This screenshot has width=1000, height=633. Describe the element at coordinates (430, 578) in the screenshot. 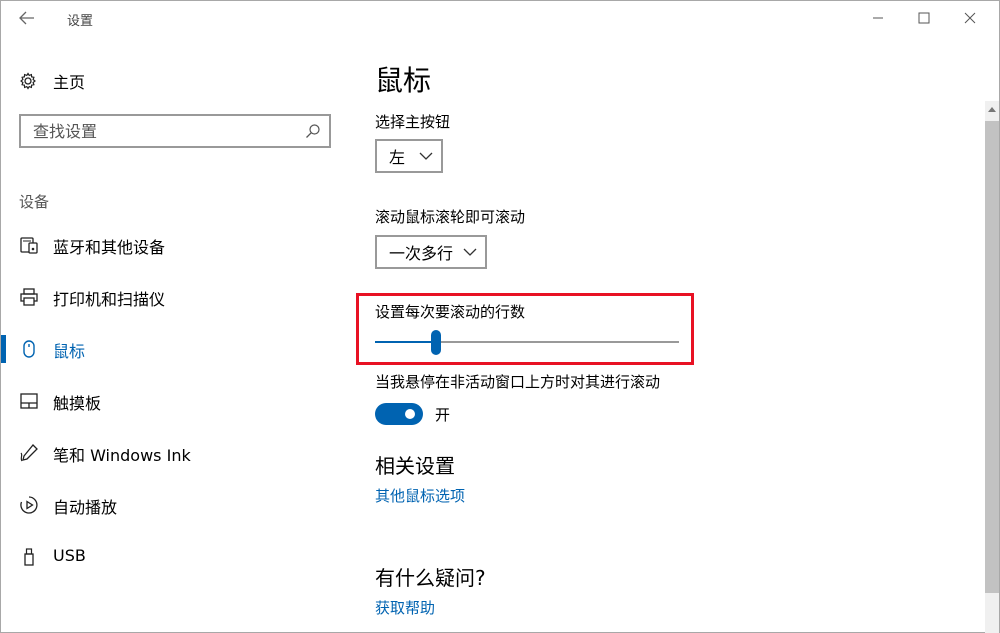

I see `help-heading: 有什么疑问?` at that location.